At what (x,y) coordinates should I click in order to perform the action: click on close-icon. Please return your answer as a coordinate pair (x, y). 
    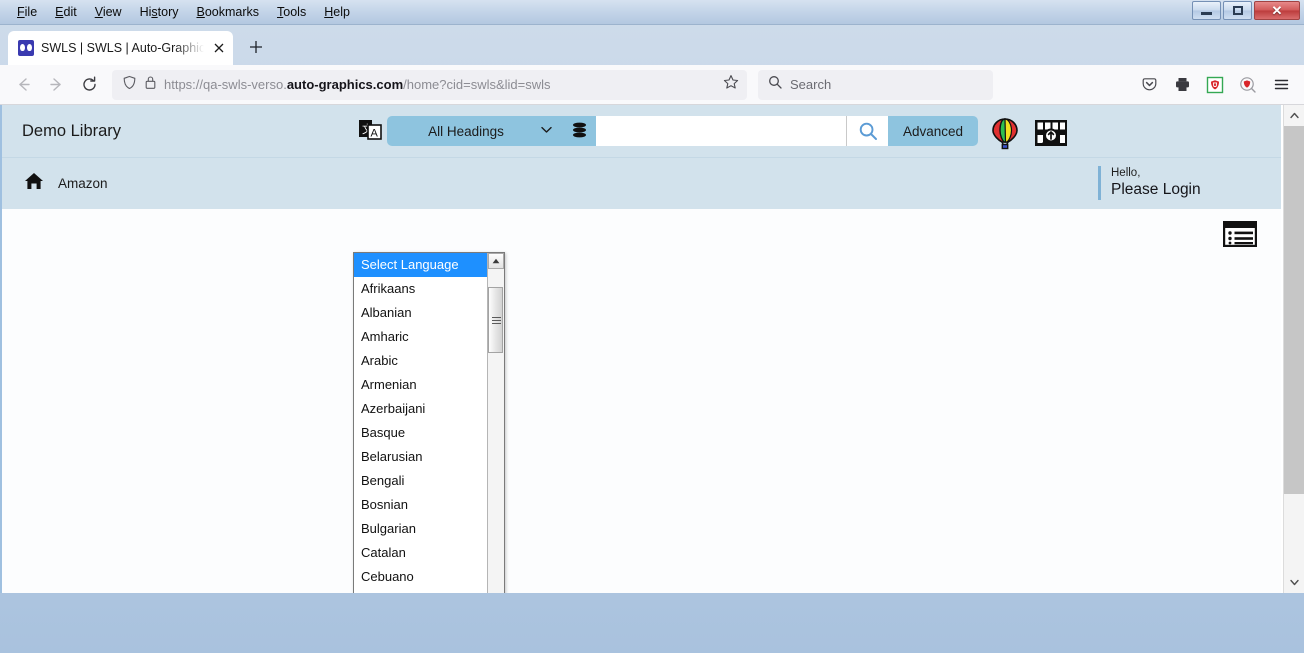
    Looking at the image, I should click on (218, 48).